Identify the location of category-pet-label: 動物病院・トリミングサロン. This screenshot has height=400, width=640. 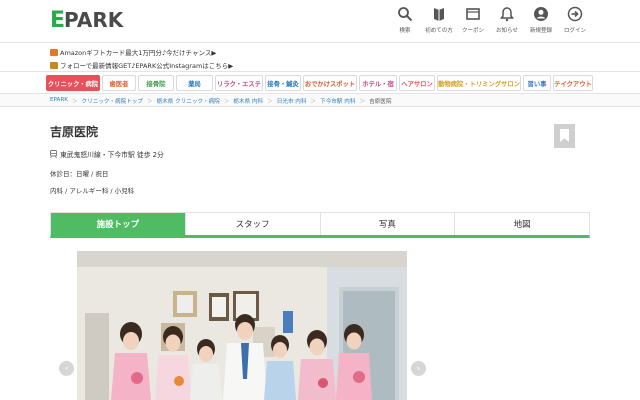
(479, 84).